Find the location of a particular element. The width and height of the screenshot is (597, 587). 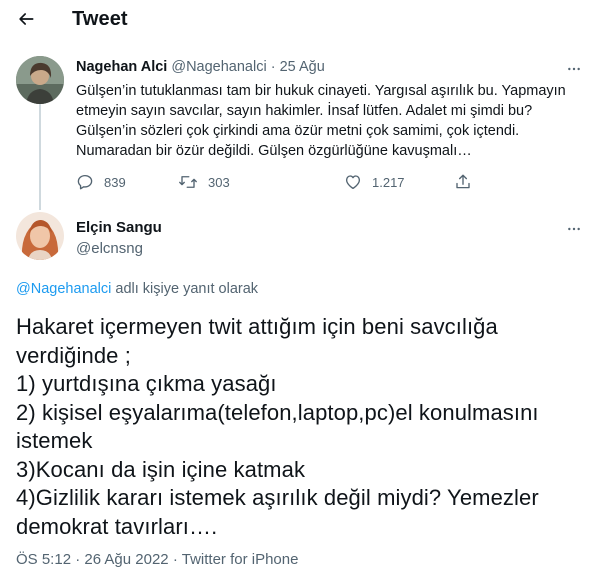

tweet-time: ÖS 5:12 is located at coordinates (43, 559).